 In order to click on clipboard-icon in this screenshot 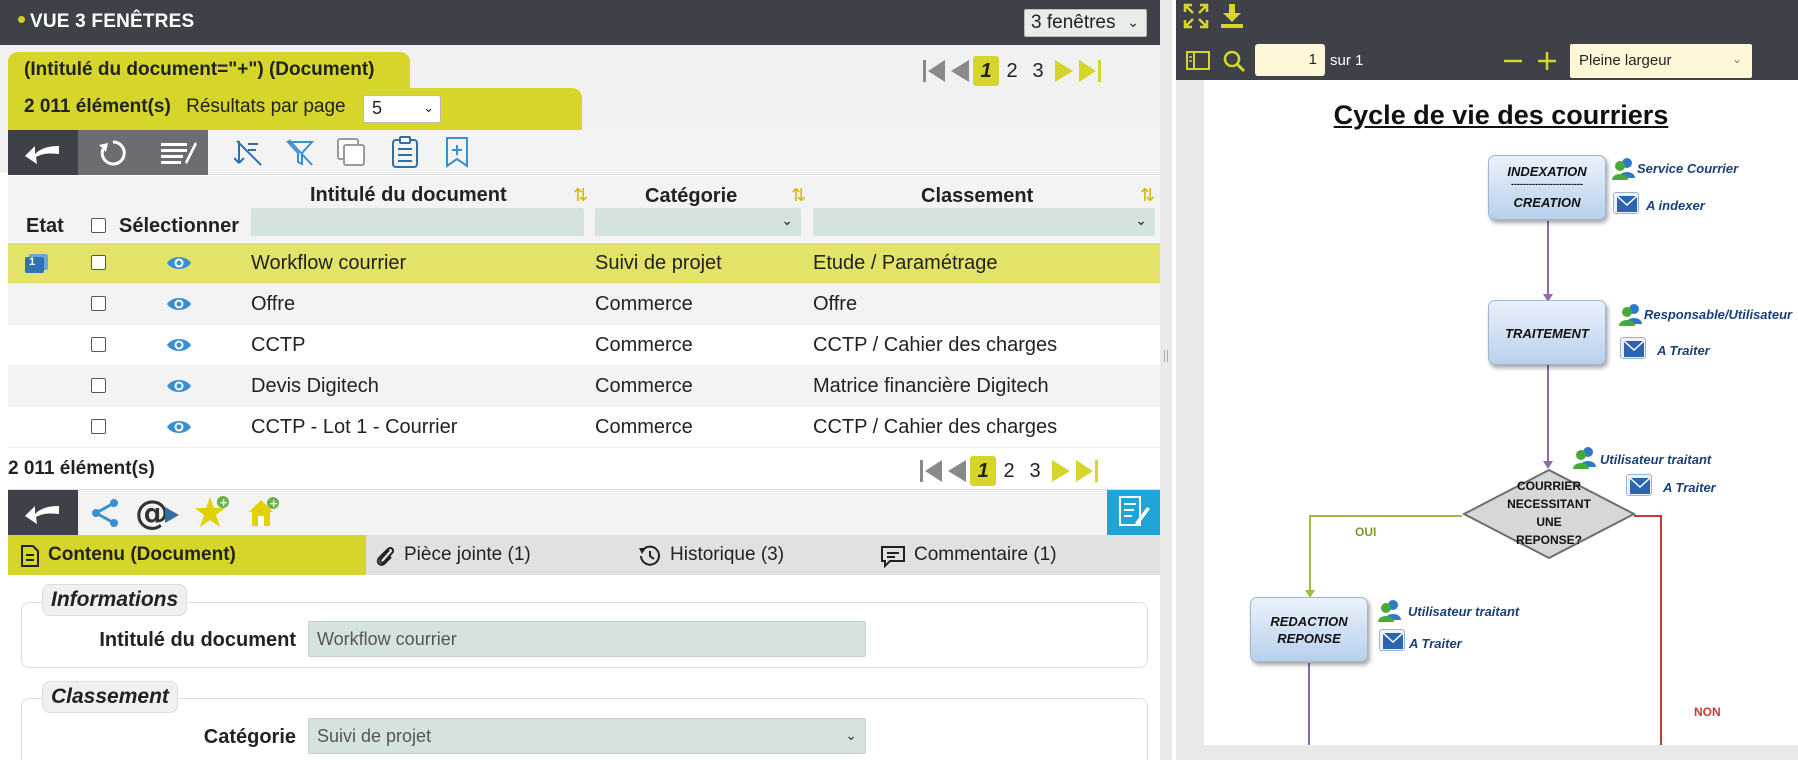, I will do `click(405, 152)`.